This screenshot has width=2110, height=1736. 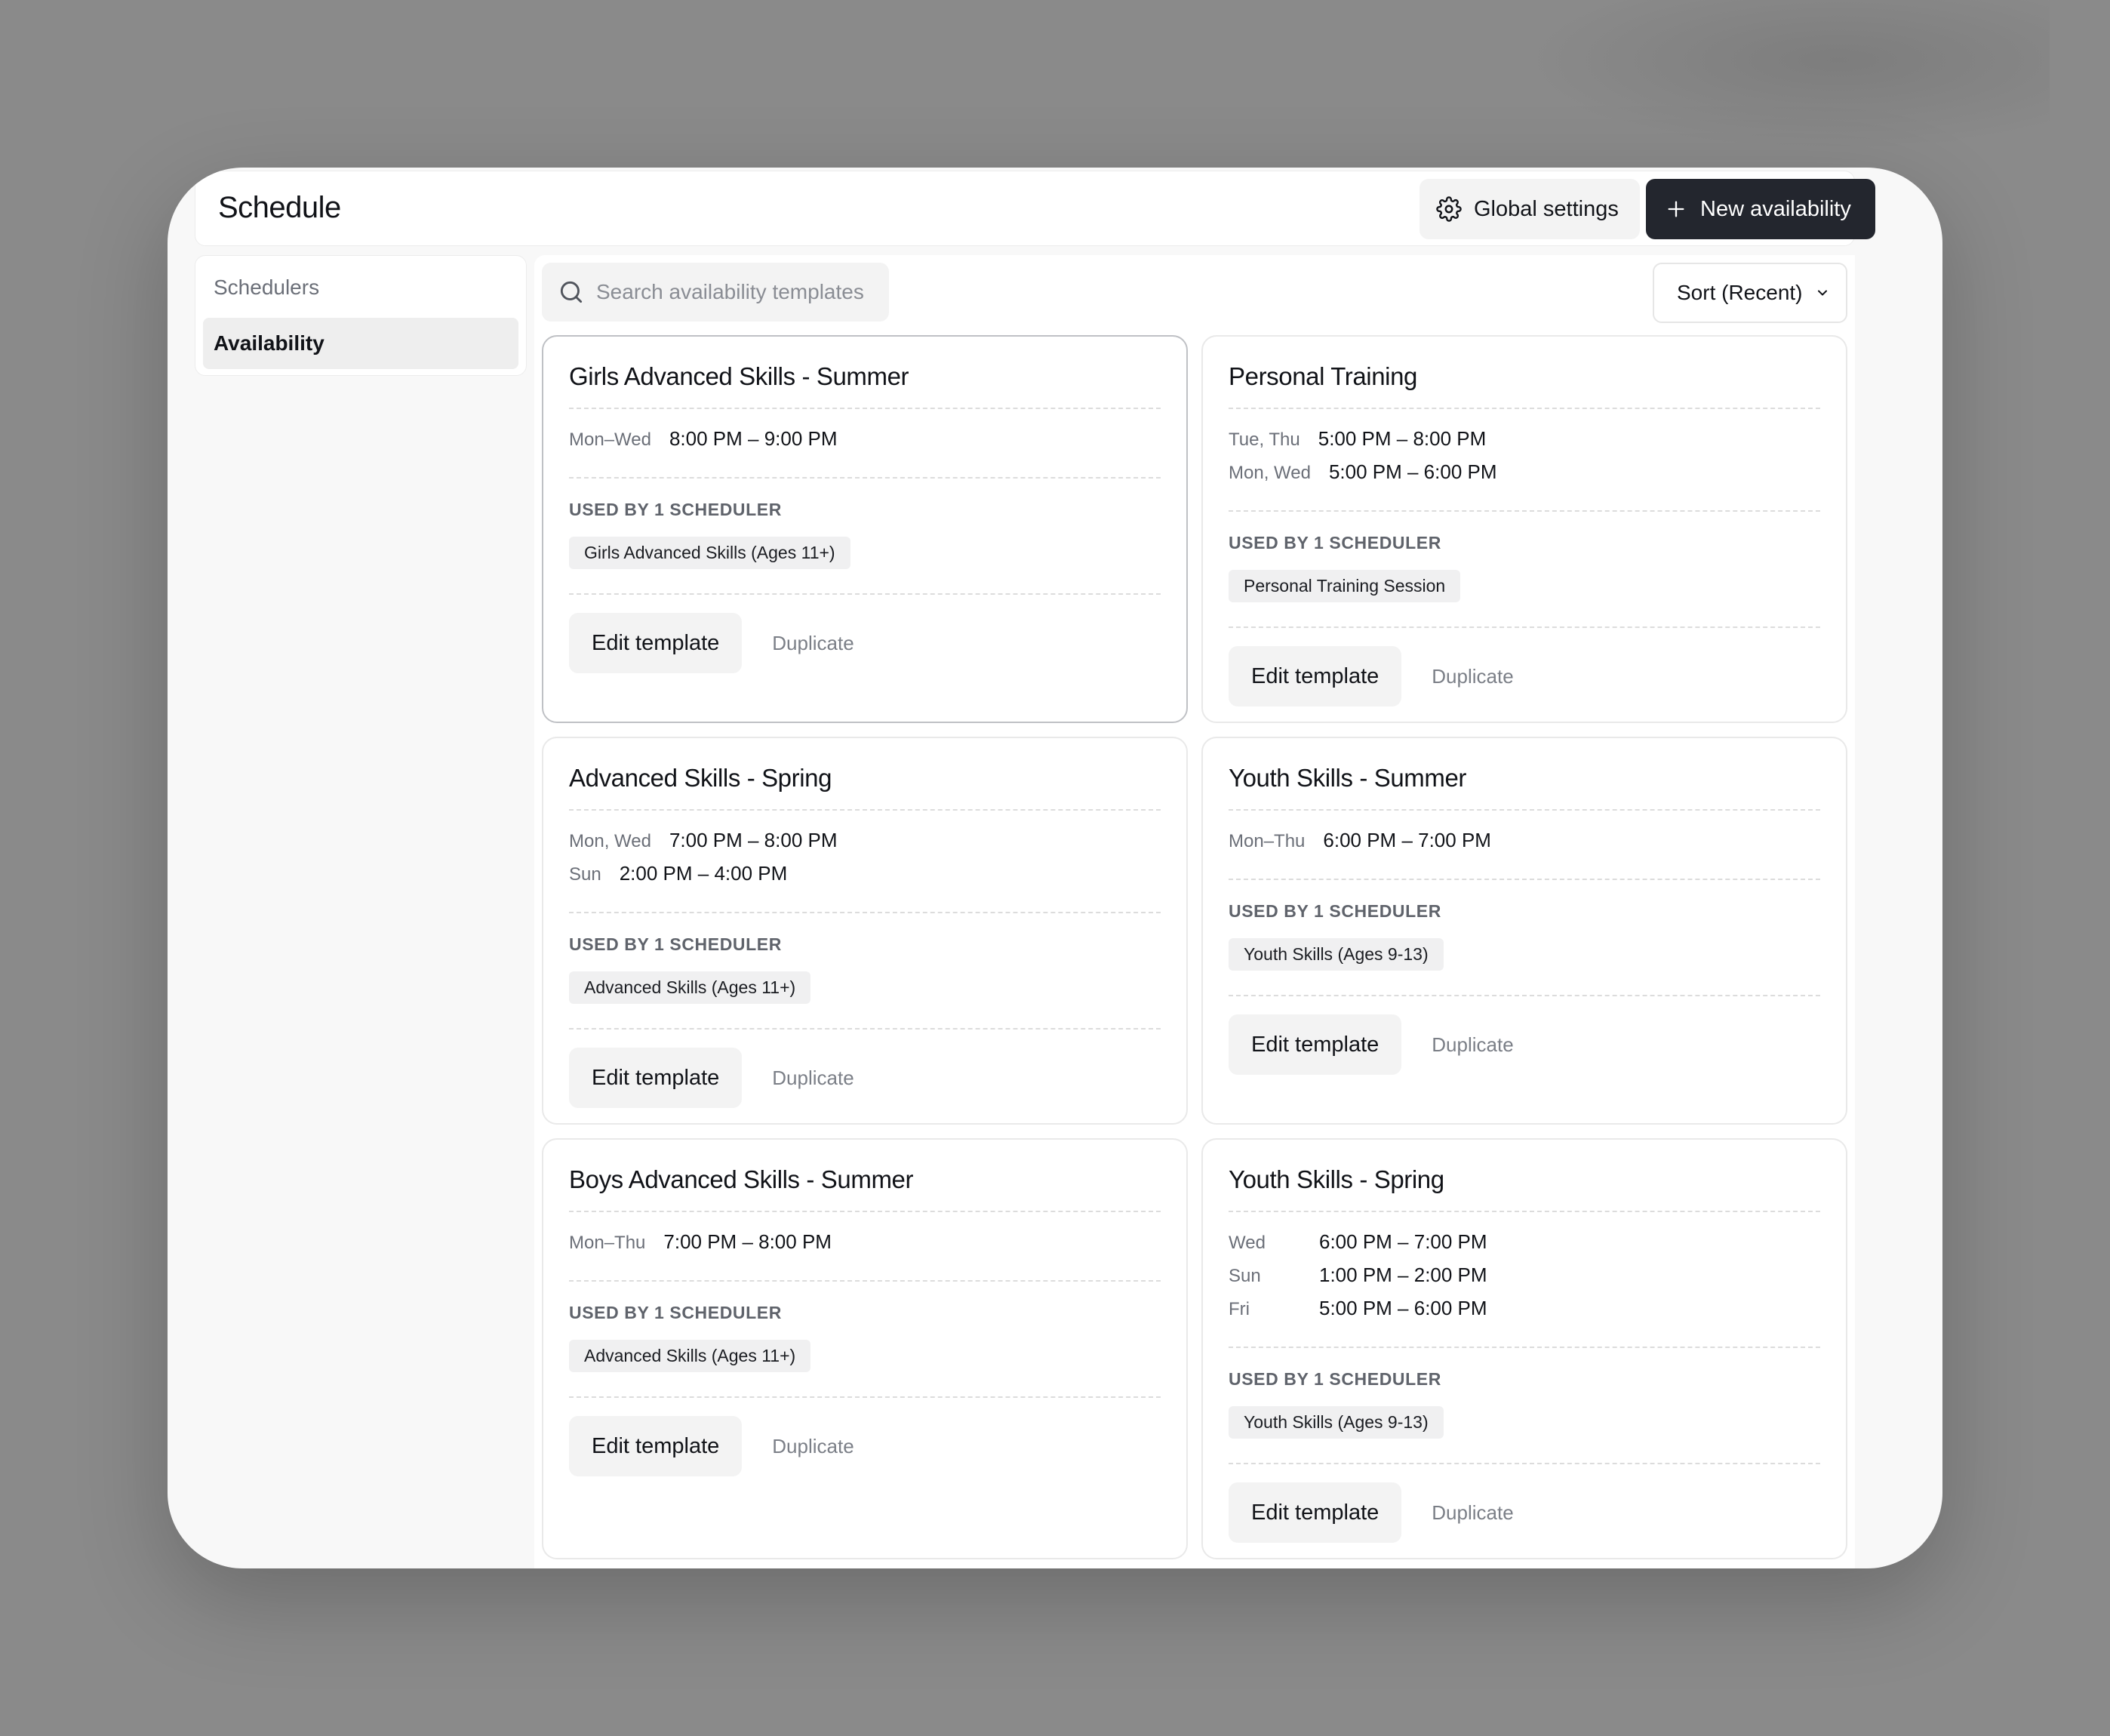 I want to click on template-title: Youth Skills - Spring, so click(x=1524, y=1176).